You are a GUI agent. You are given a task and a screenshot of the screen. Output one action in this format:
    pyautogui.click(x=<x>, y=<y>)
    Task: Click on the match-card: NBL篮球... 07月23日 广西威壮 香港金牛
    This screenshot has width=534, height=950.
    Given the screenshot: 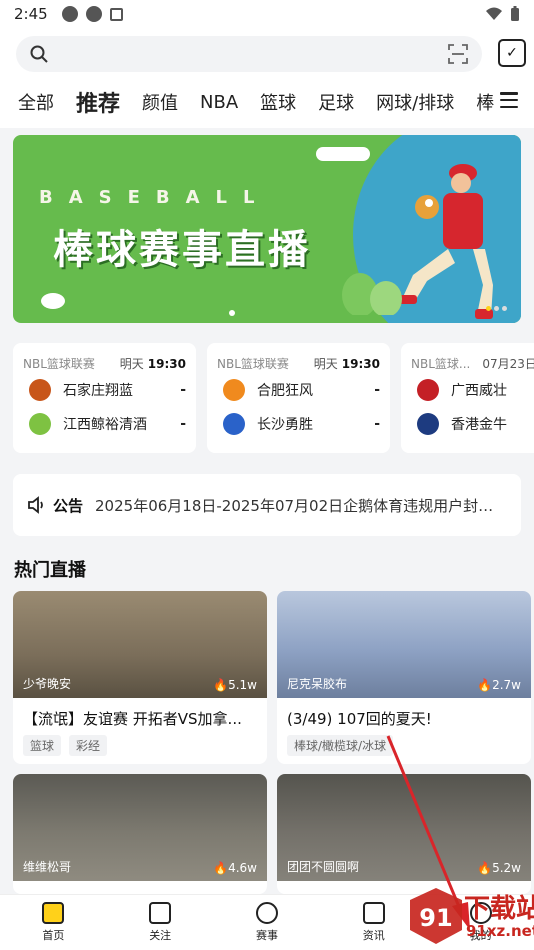 What is the action you would take?
    pyautogui.click(x=467, y=398)
    